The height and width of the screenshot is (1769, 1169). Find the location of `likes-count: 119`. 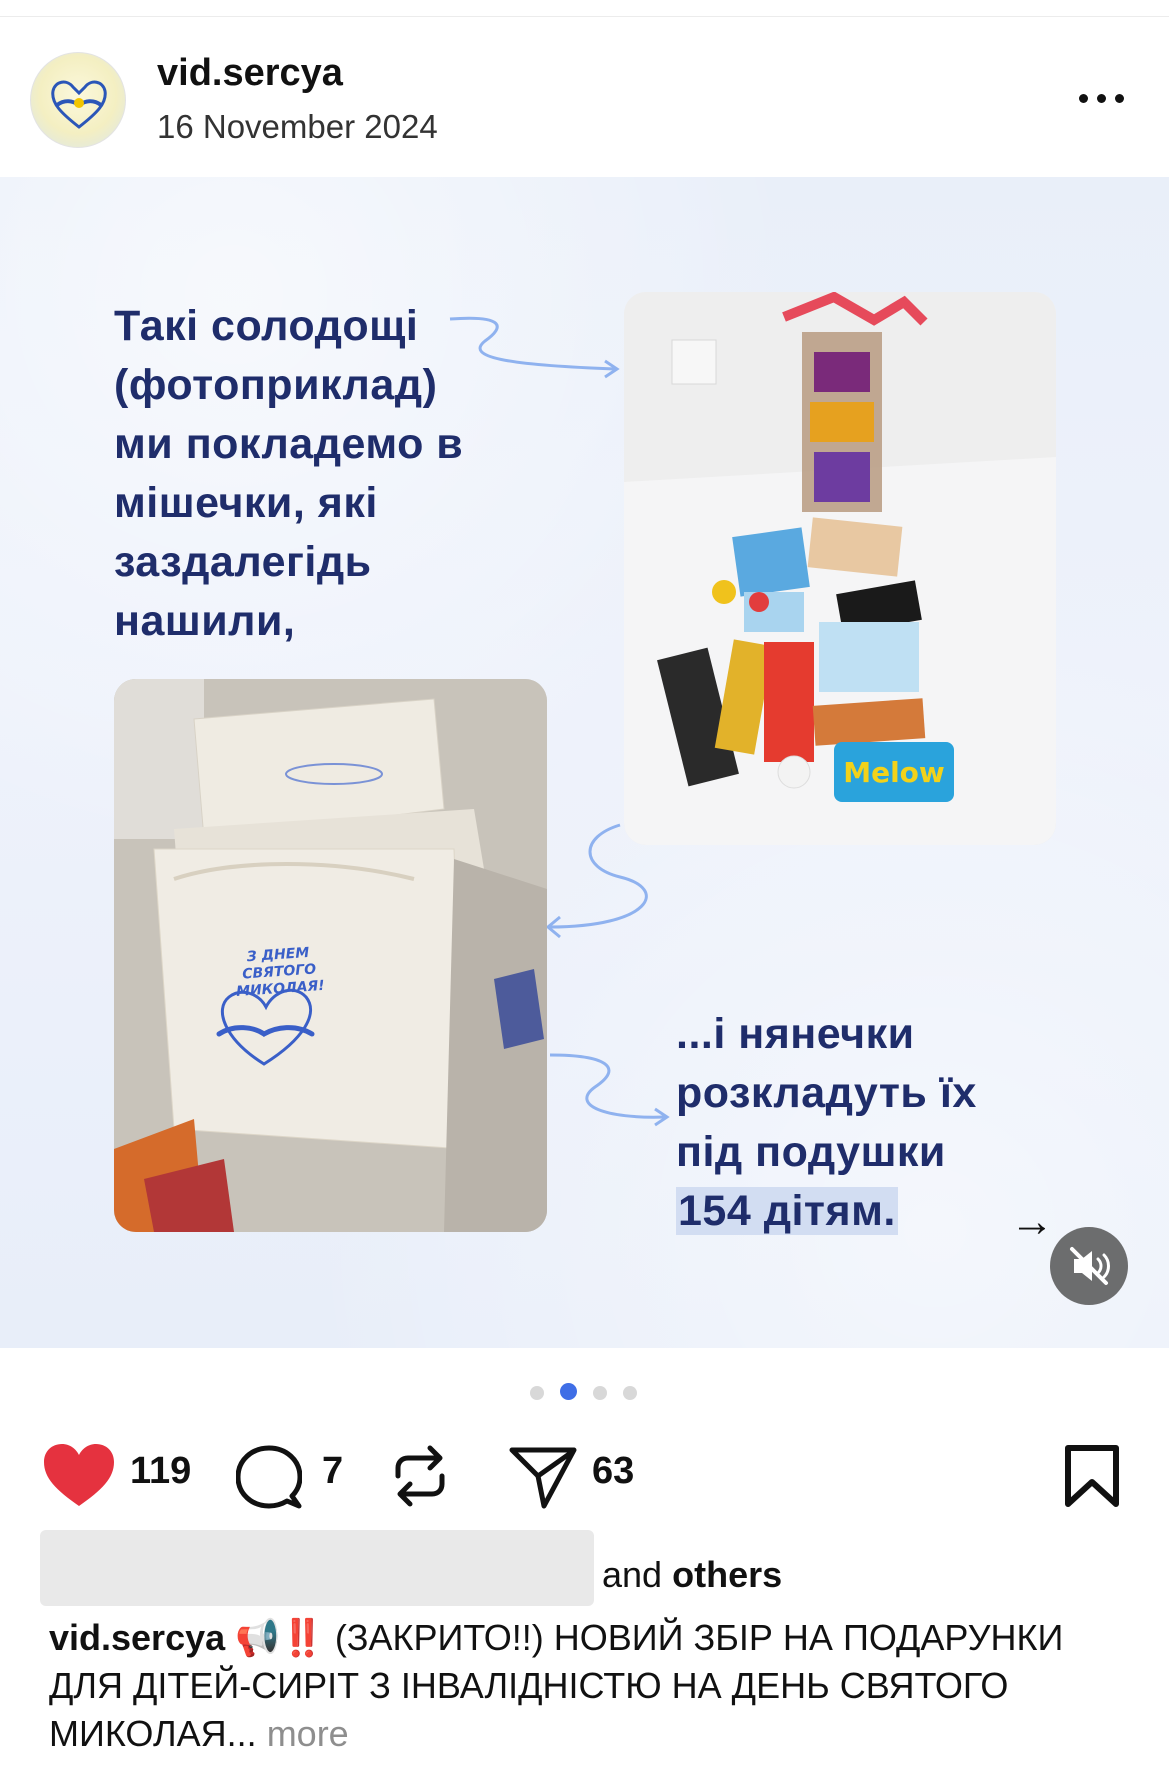

likes-count: 119 is located at coordinates (161, 1471).